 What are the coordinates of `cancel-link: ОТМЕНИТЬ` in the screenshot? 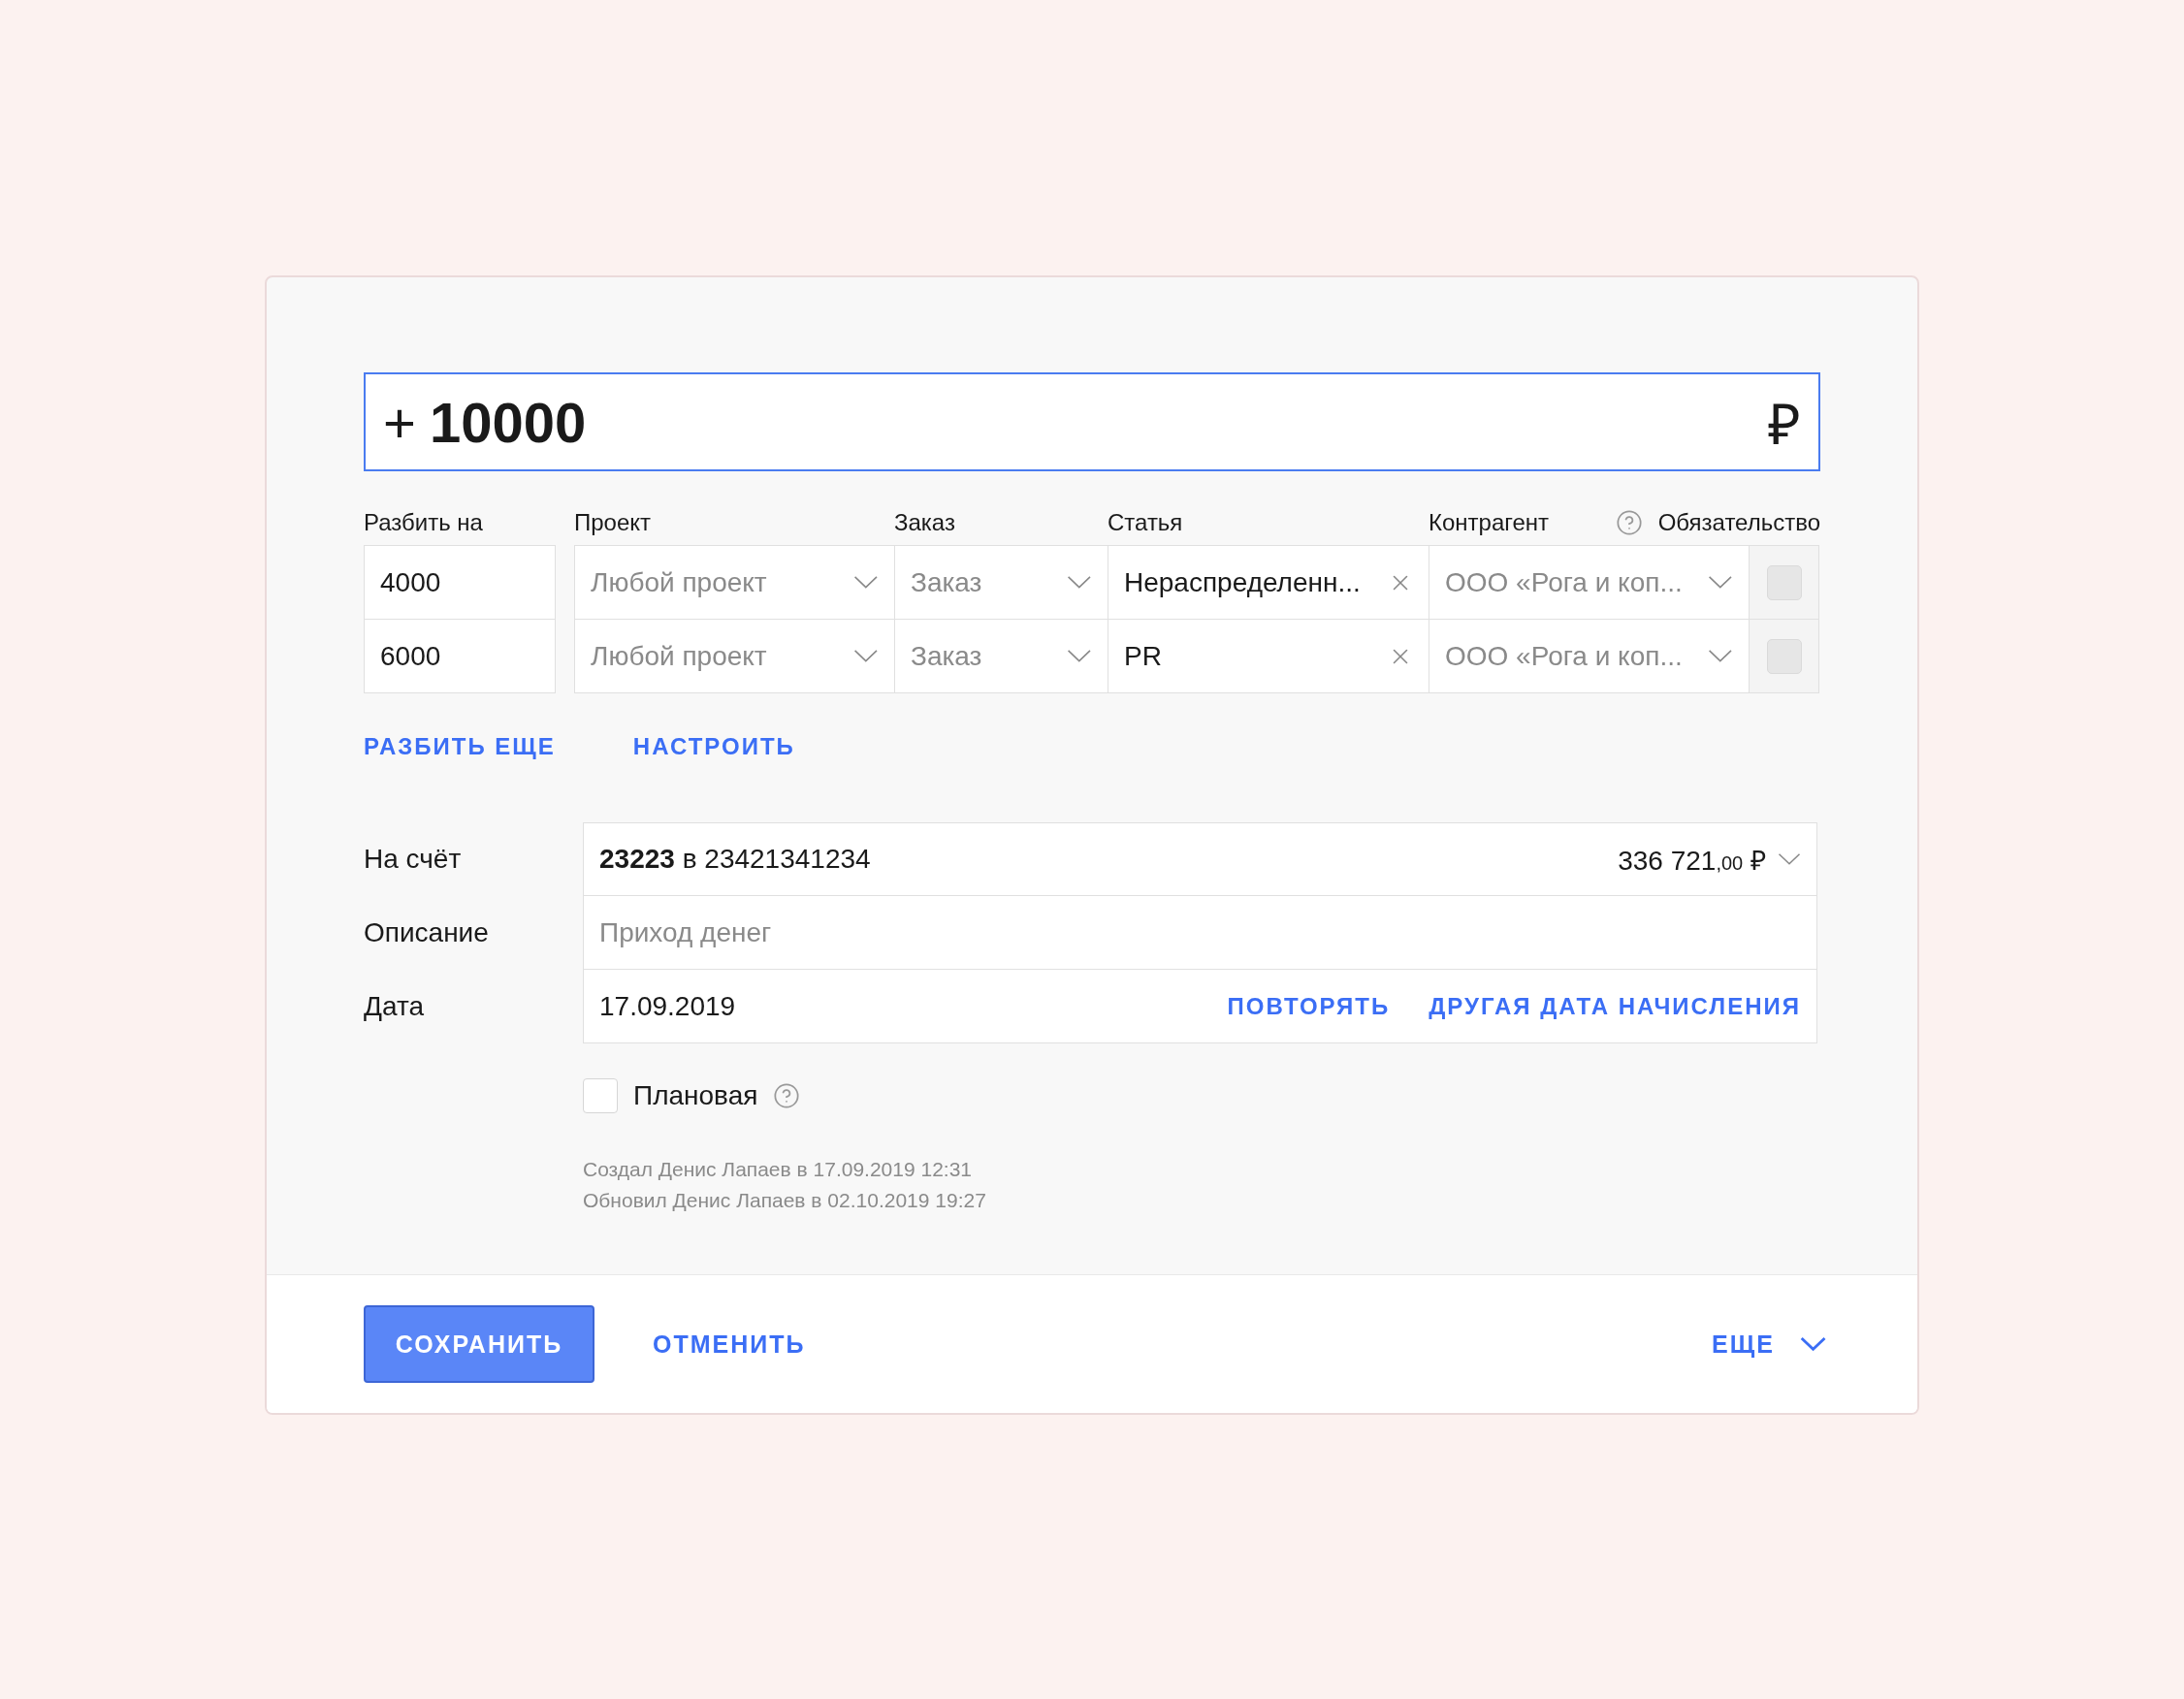 It's located at (729, 1345).